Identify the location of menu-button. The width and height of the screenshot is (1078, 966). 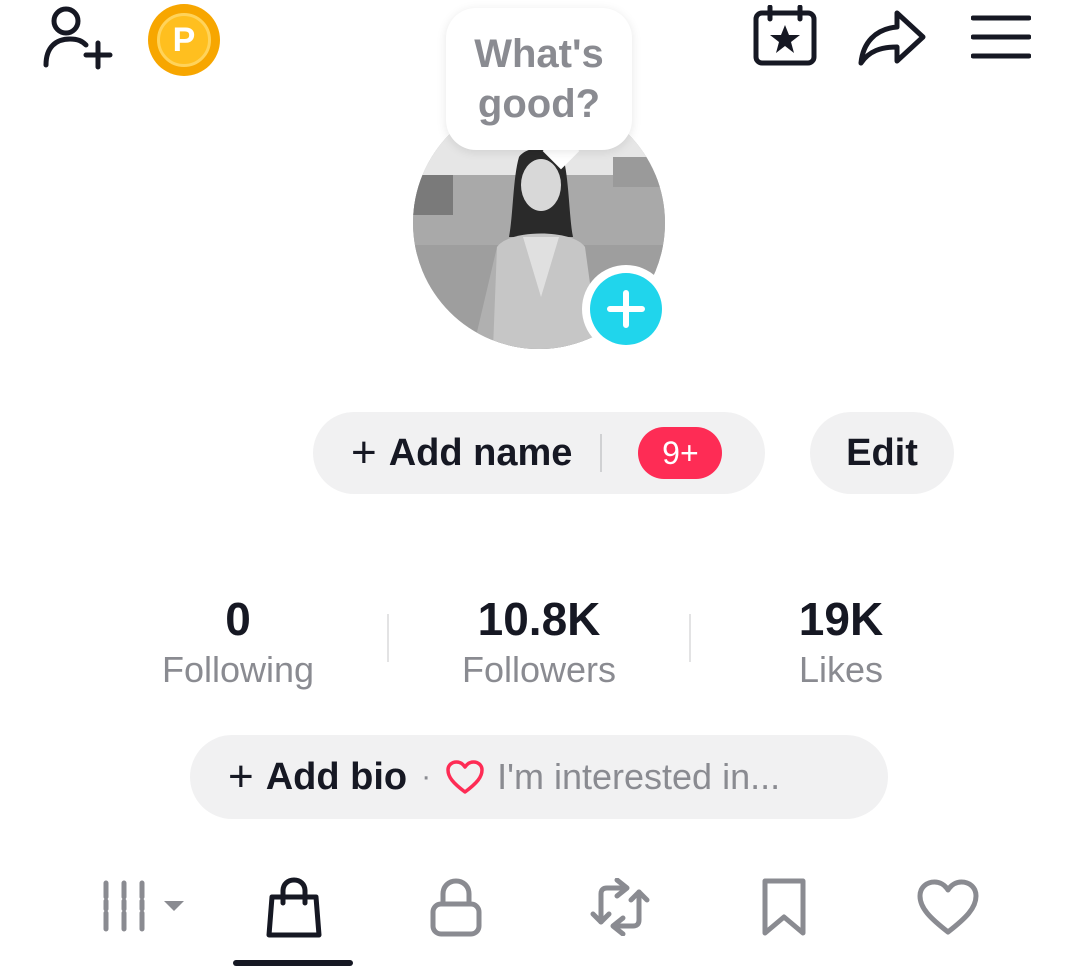
(1001, 37).